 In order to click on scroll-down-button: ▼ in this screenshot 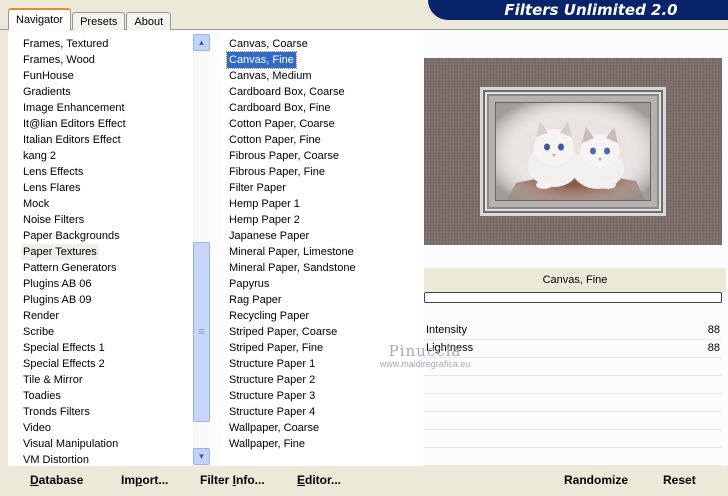, I will do `click(201, 456)`.